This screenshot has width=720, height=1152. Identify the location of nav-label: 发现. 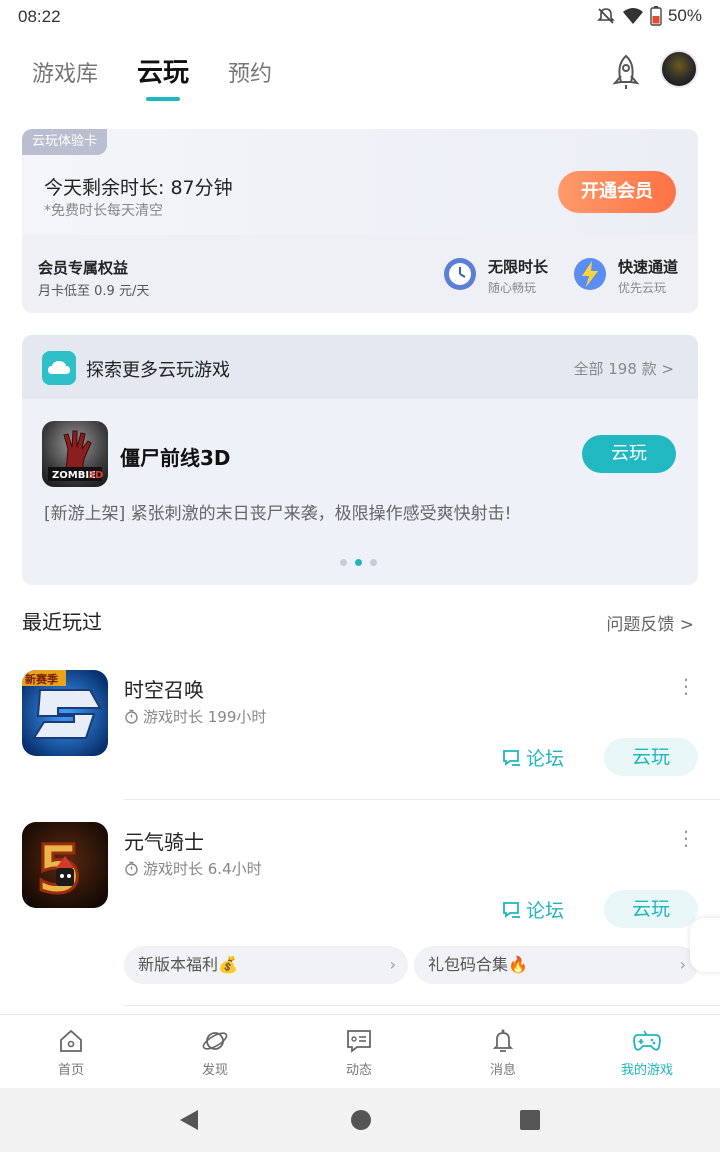
(214, 1070).